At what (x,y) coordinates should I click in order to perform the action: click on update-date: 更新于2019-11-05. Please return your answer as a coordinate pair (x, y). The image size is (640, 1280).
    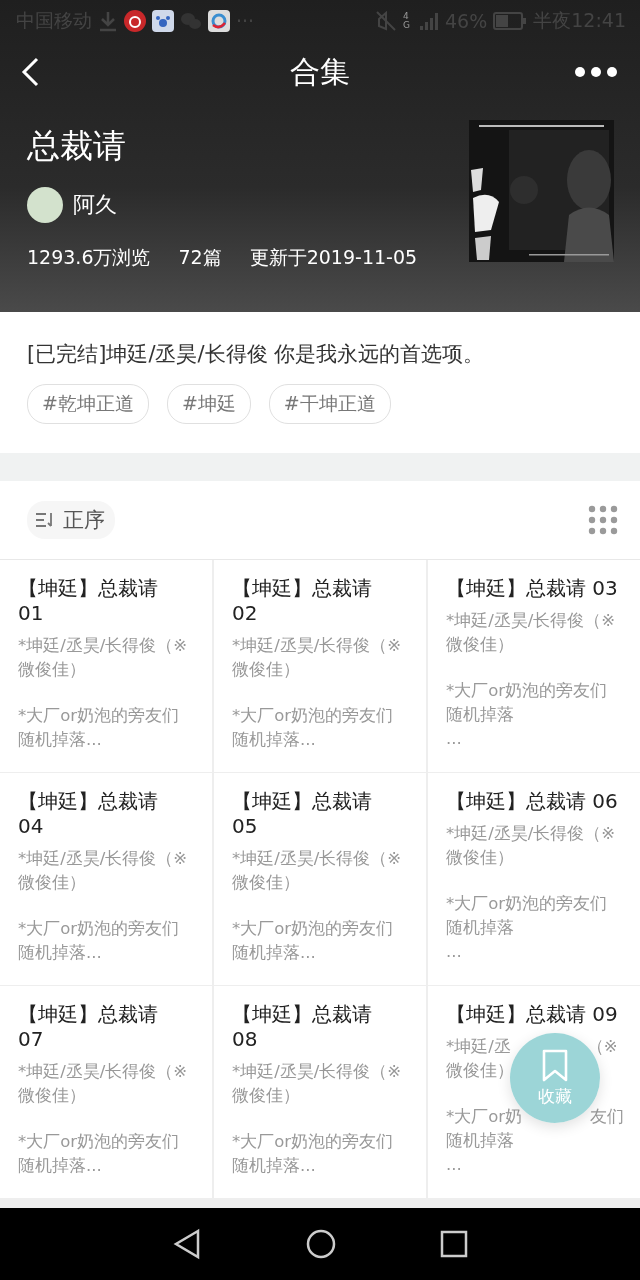
    Looking at the image, I should click on (333, 257).